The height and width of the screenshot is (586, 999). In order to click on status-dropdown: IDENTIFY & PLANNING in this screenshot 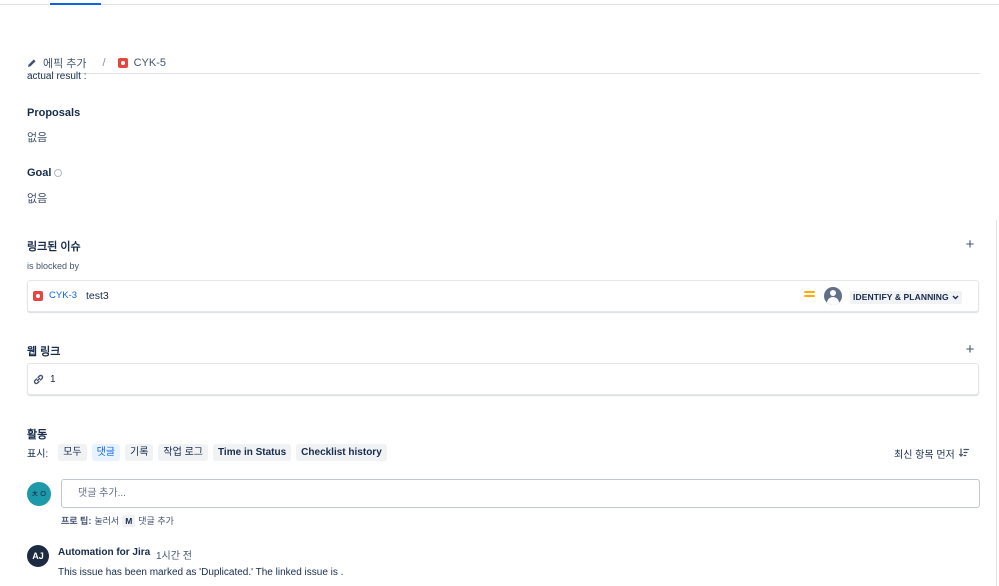, I will do `click(906, 297)`.